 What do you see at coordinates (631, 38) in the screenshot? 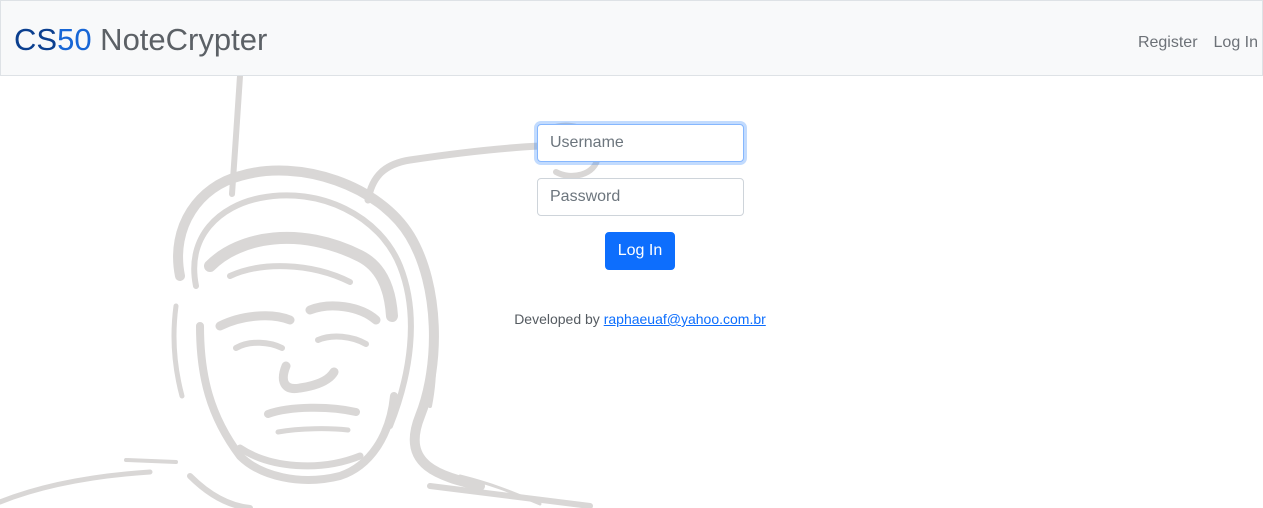
I see `top-navbar: CS50 NoteCrypter Register Log In` at bounding box center [631, 38].